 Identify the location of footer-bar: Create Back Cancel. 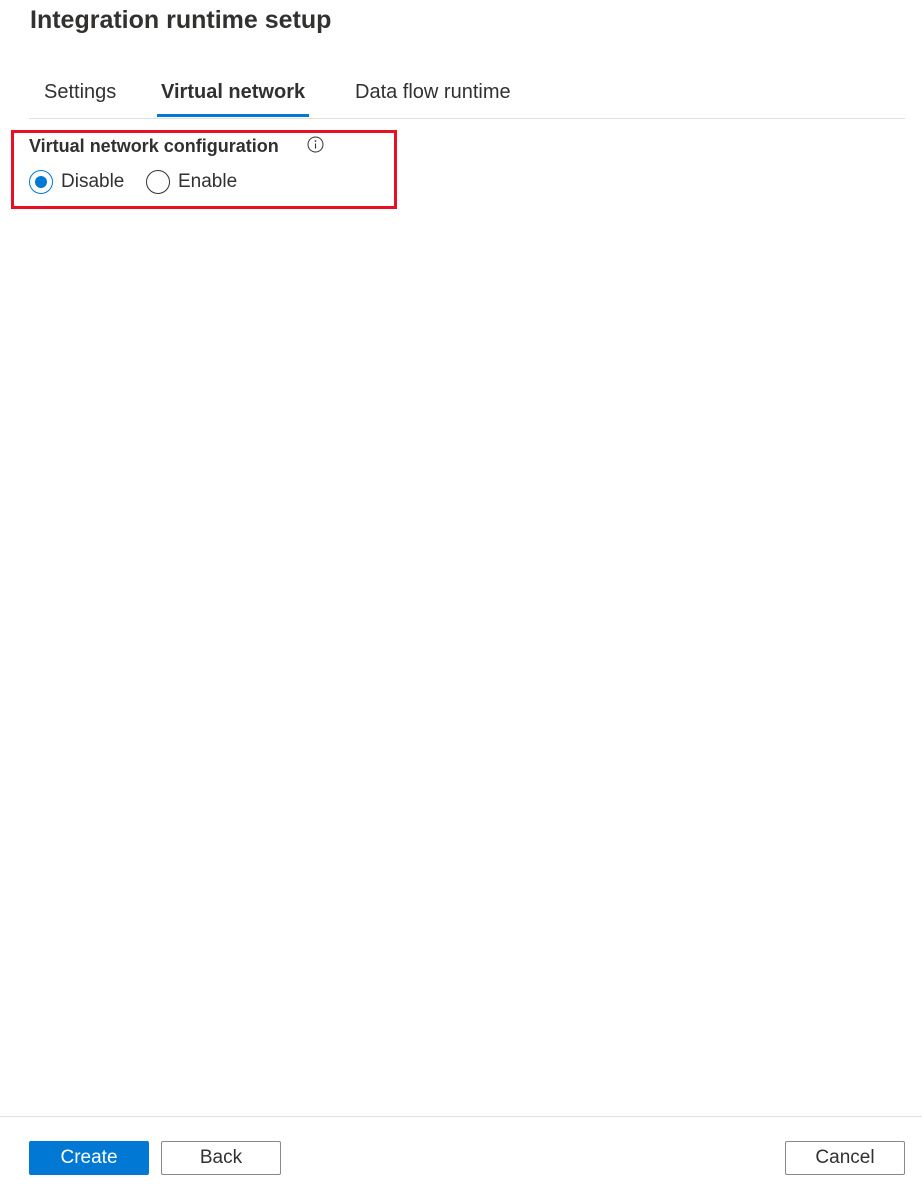
(461, 1150).